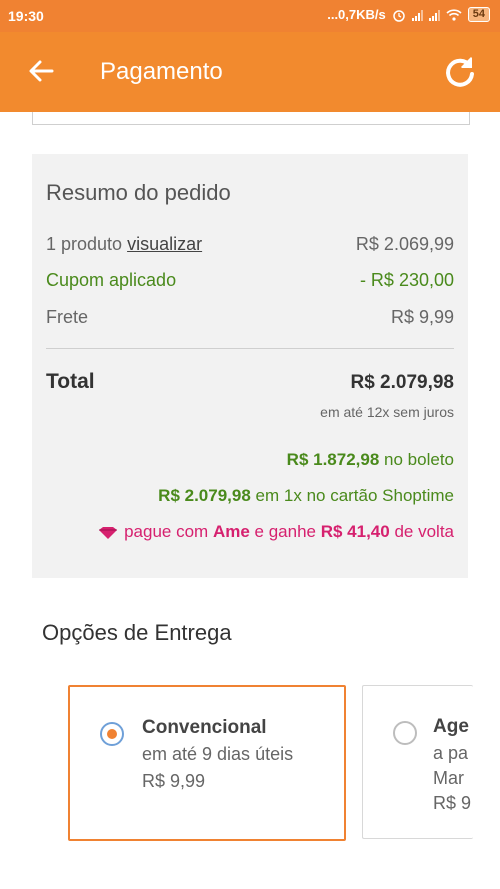 The width and height of the screenshot is (500, 889). Describe the element at coordinates (41, 71) in the screenshot. I see `back-arrow-icon` at that location.